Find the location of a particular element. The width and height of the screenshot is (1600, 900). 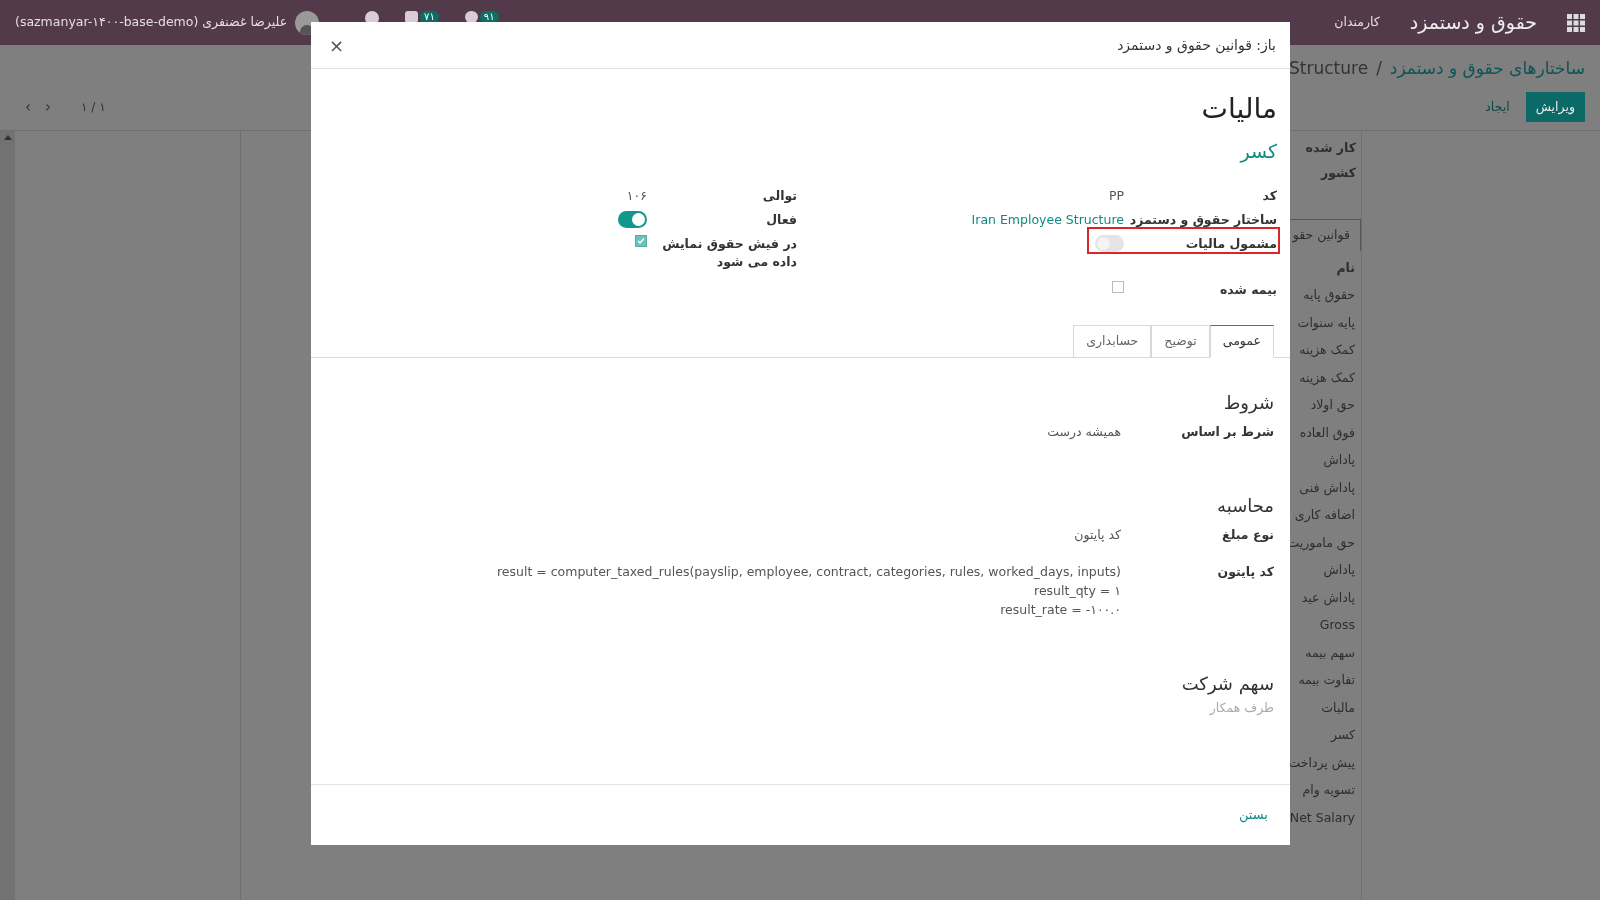

field-label: کد پایتون is located at coordinates (1245, 572).